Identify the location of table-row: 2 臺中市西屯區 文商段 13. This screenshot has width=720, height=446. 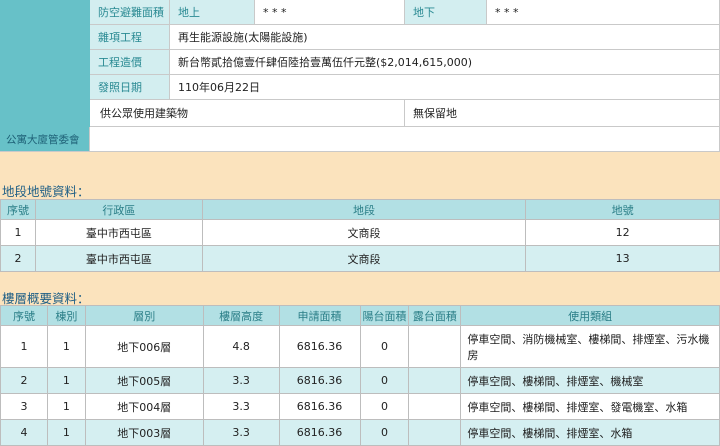
(360, 258).